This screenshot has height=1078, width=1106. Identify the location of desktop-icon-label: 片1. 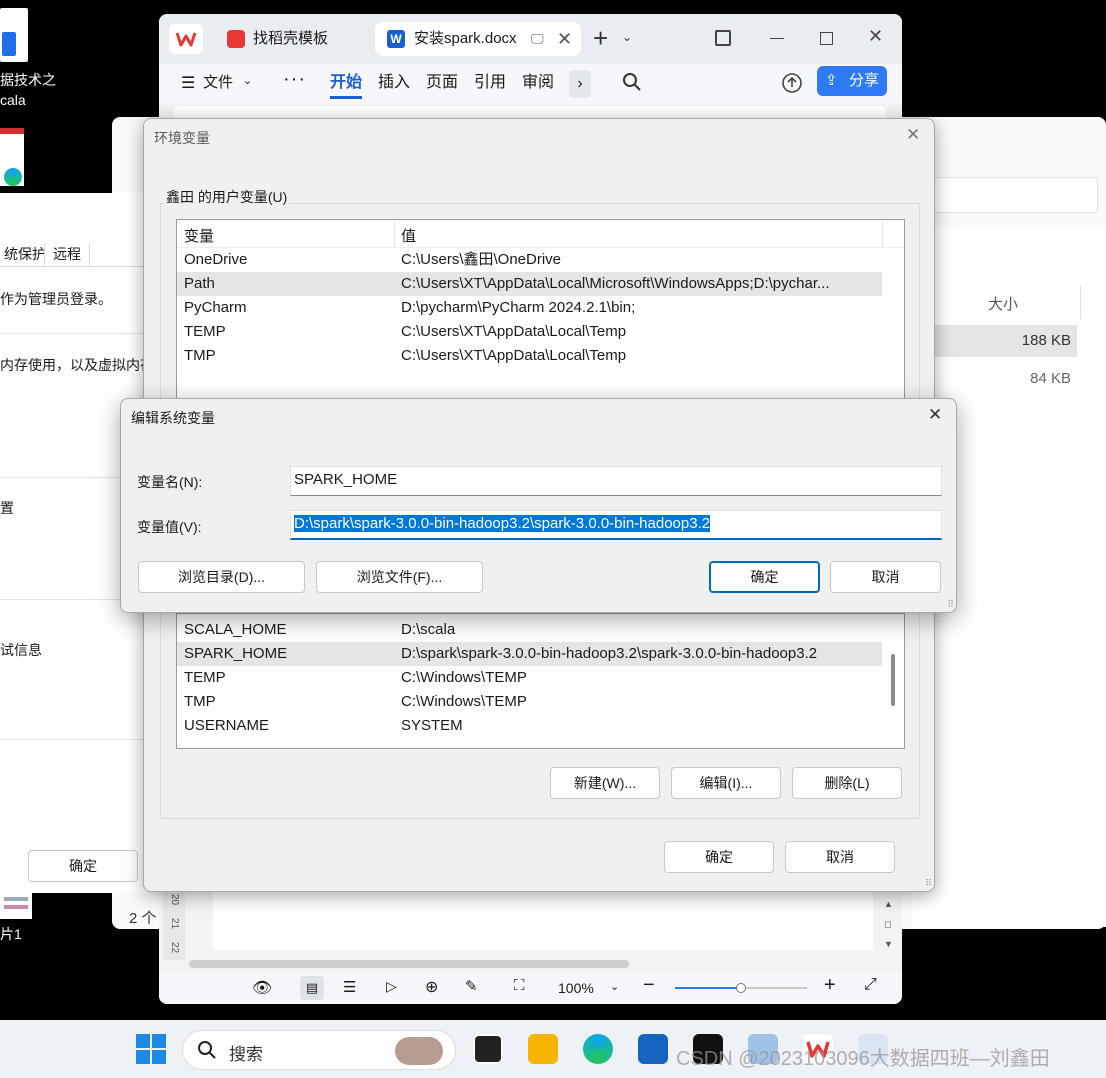
(11, 934).